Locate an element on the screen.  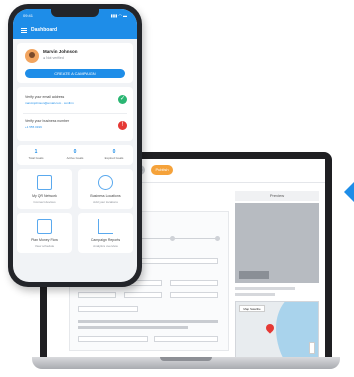
bar-chart-icon is located at coordinates (105, 226).